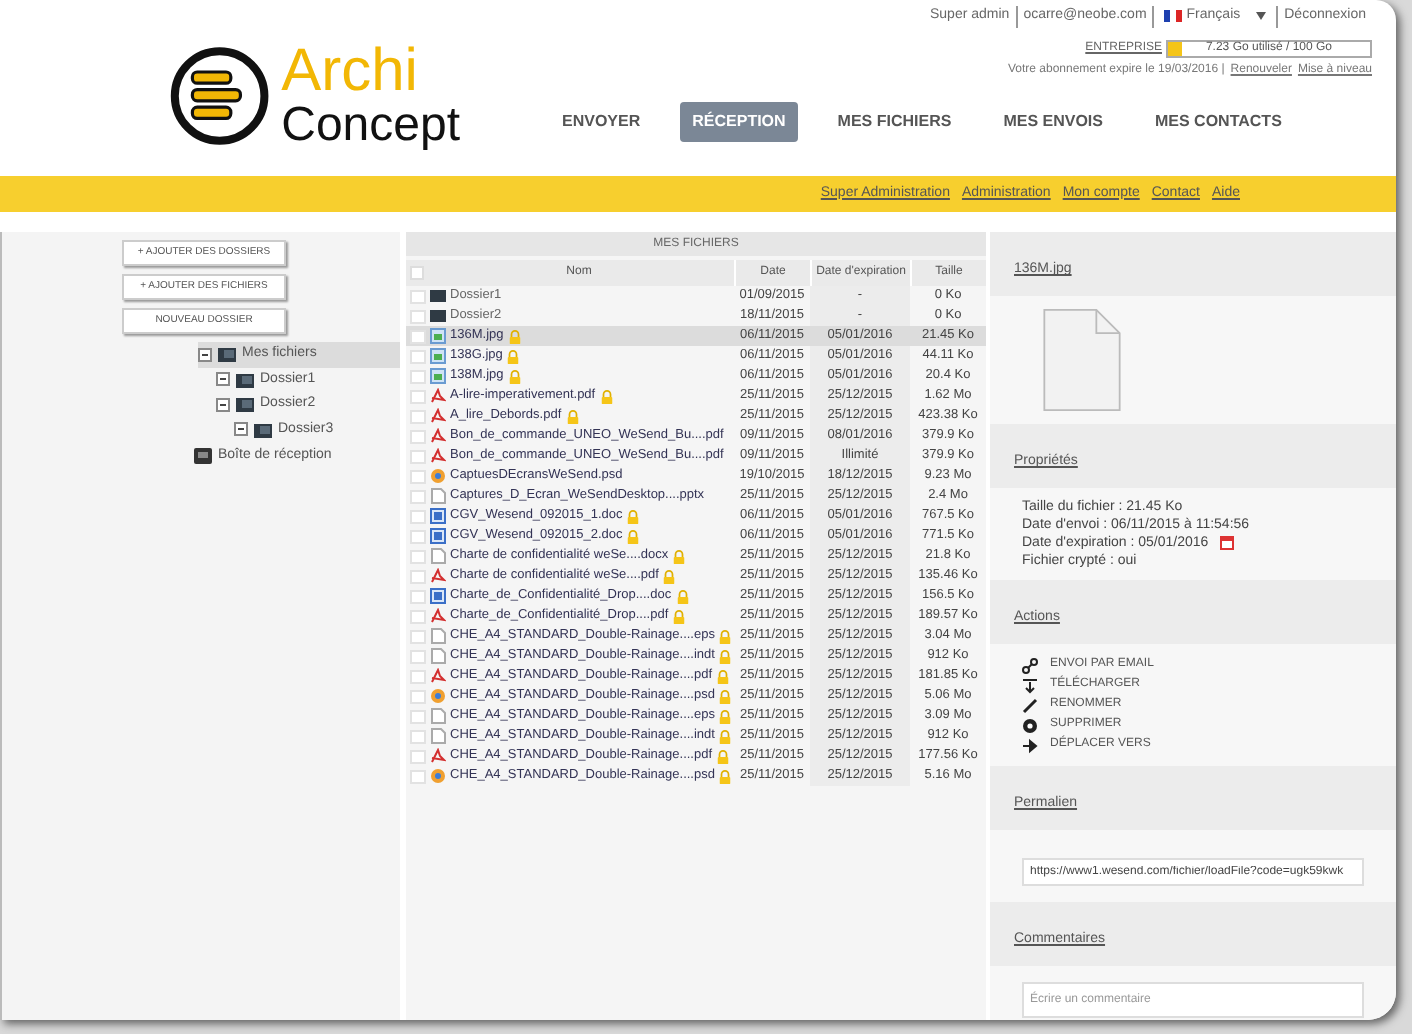 The height and width of the screenshot is (1034, 1412). I want to click on select-all-checkbox, so click(417, 273).